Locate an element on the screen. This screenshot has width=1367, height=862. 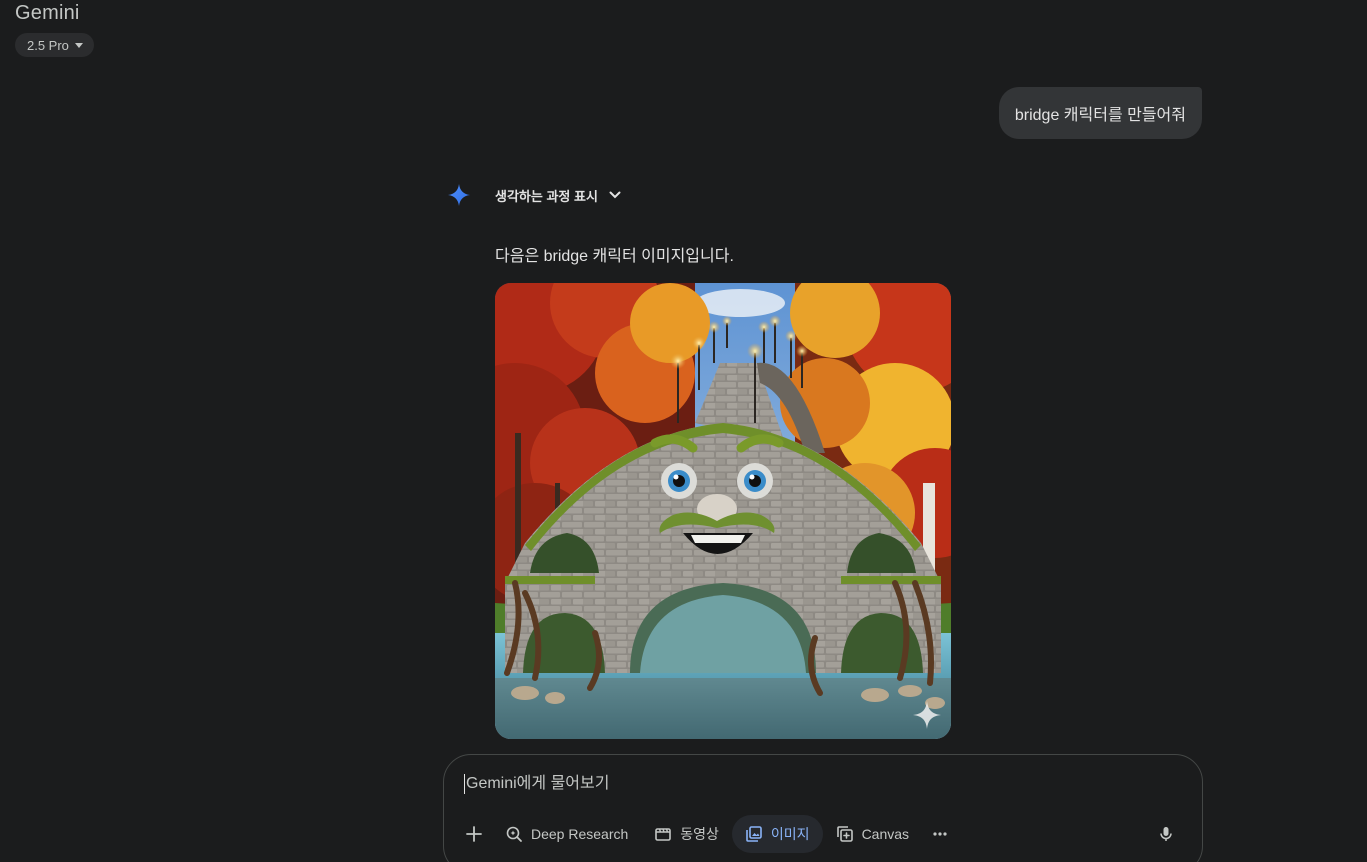
model-selector: 2.5 Pro is located at coordinates (54, 45).